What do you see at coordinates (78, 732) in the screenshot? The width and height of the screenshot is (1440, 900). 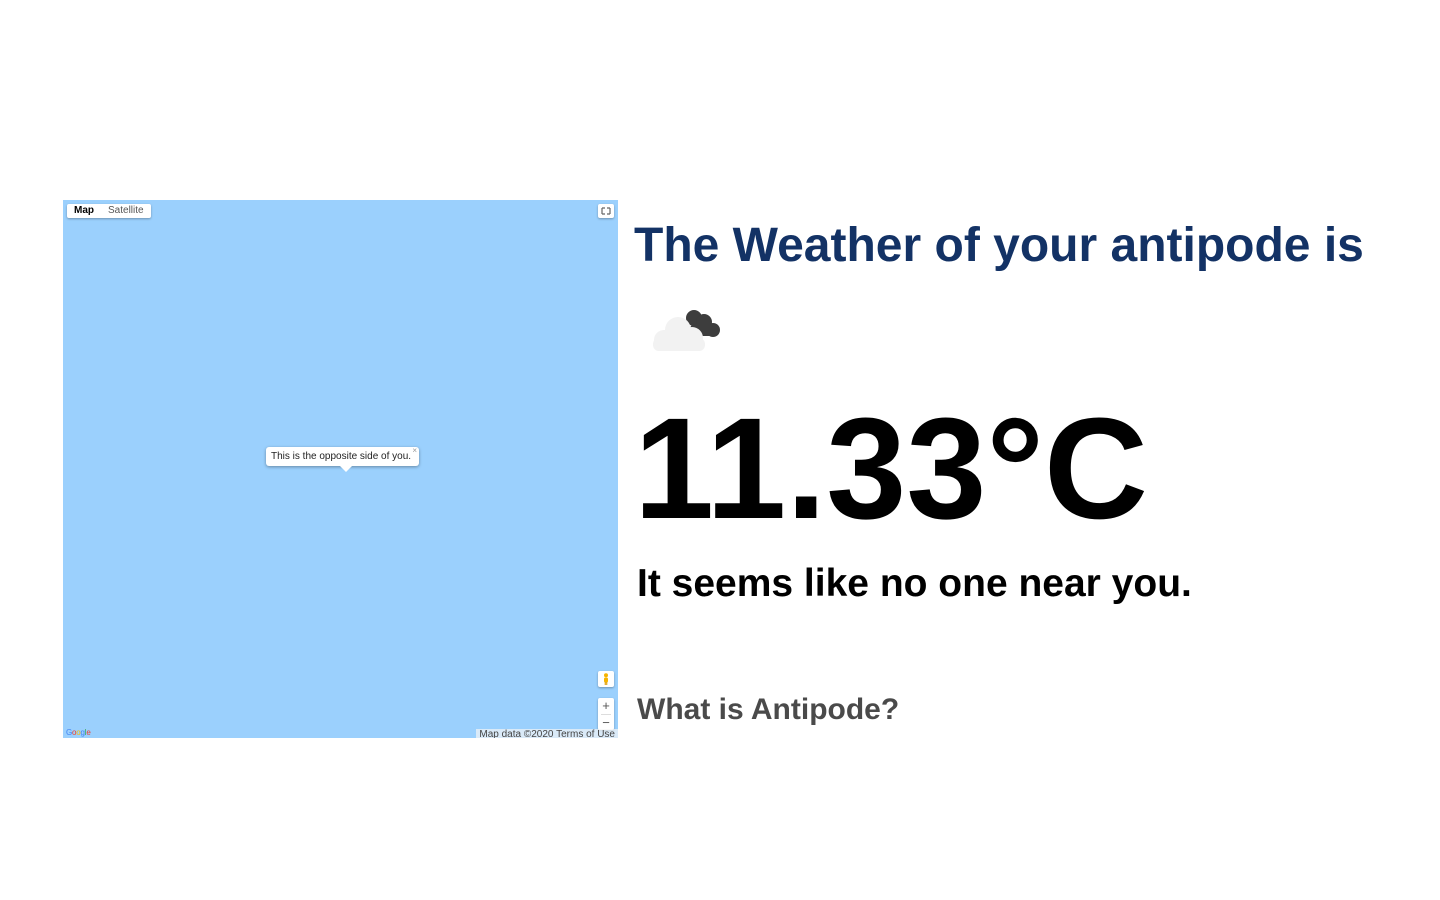 I see `google-logo: Google` at bounding box center [78, 732].